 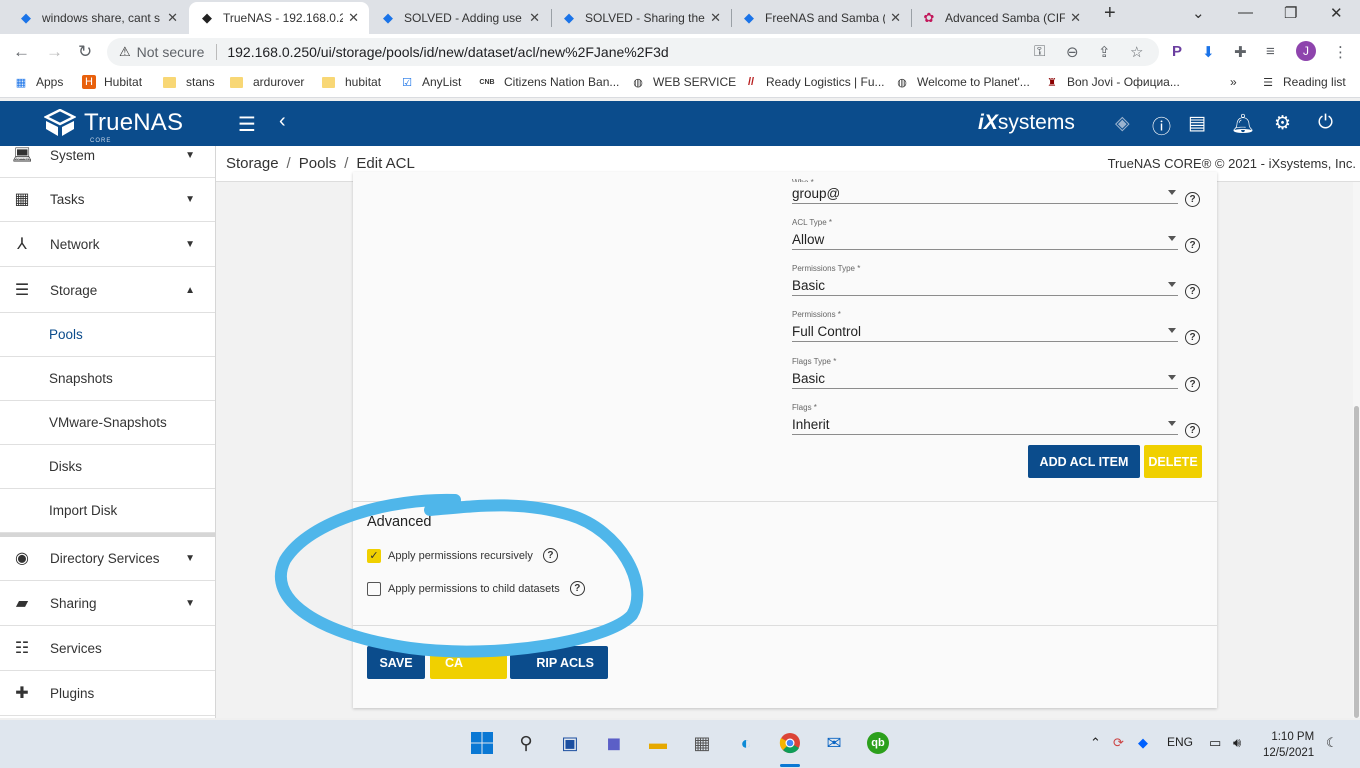 What do you see at coordinates (1143, 743) in the screenshot?
I see `dropbox-icon: ◆` at bounding box center [1143, 743].